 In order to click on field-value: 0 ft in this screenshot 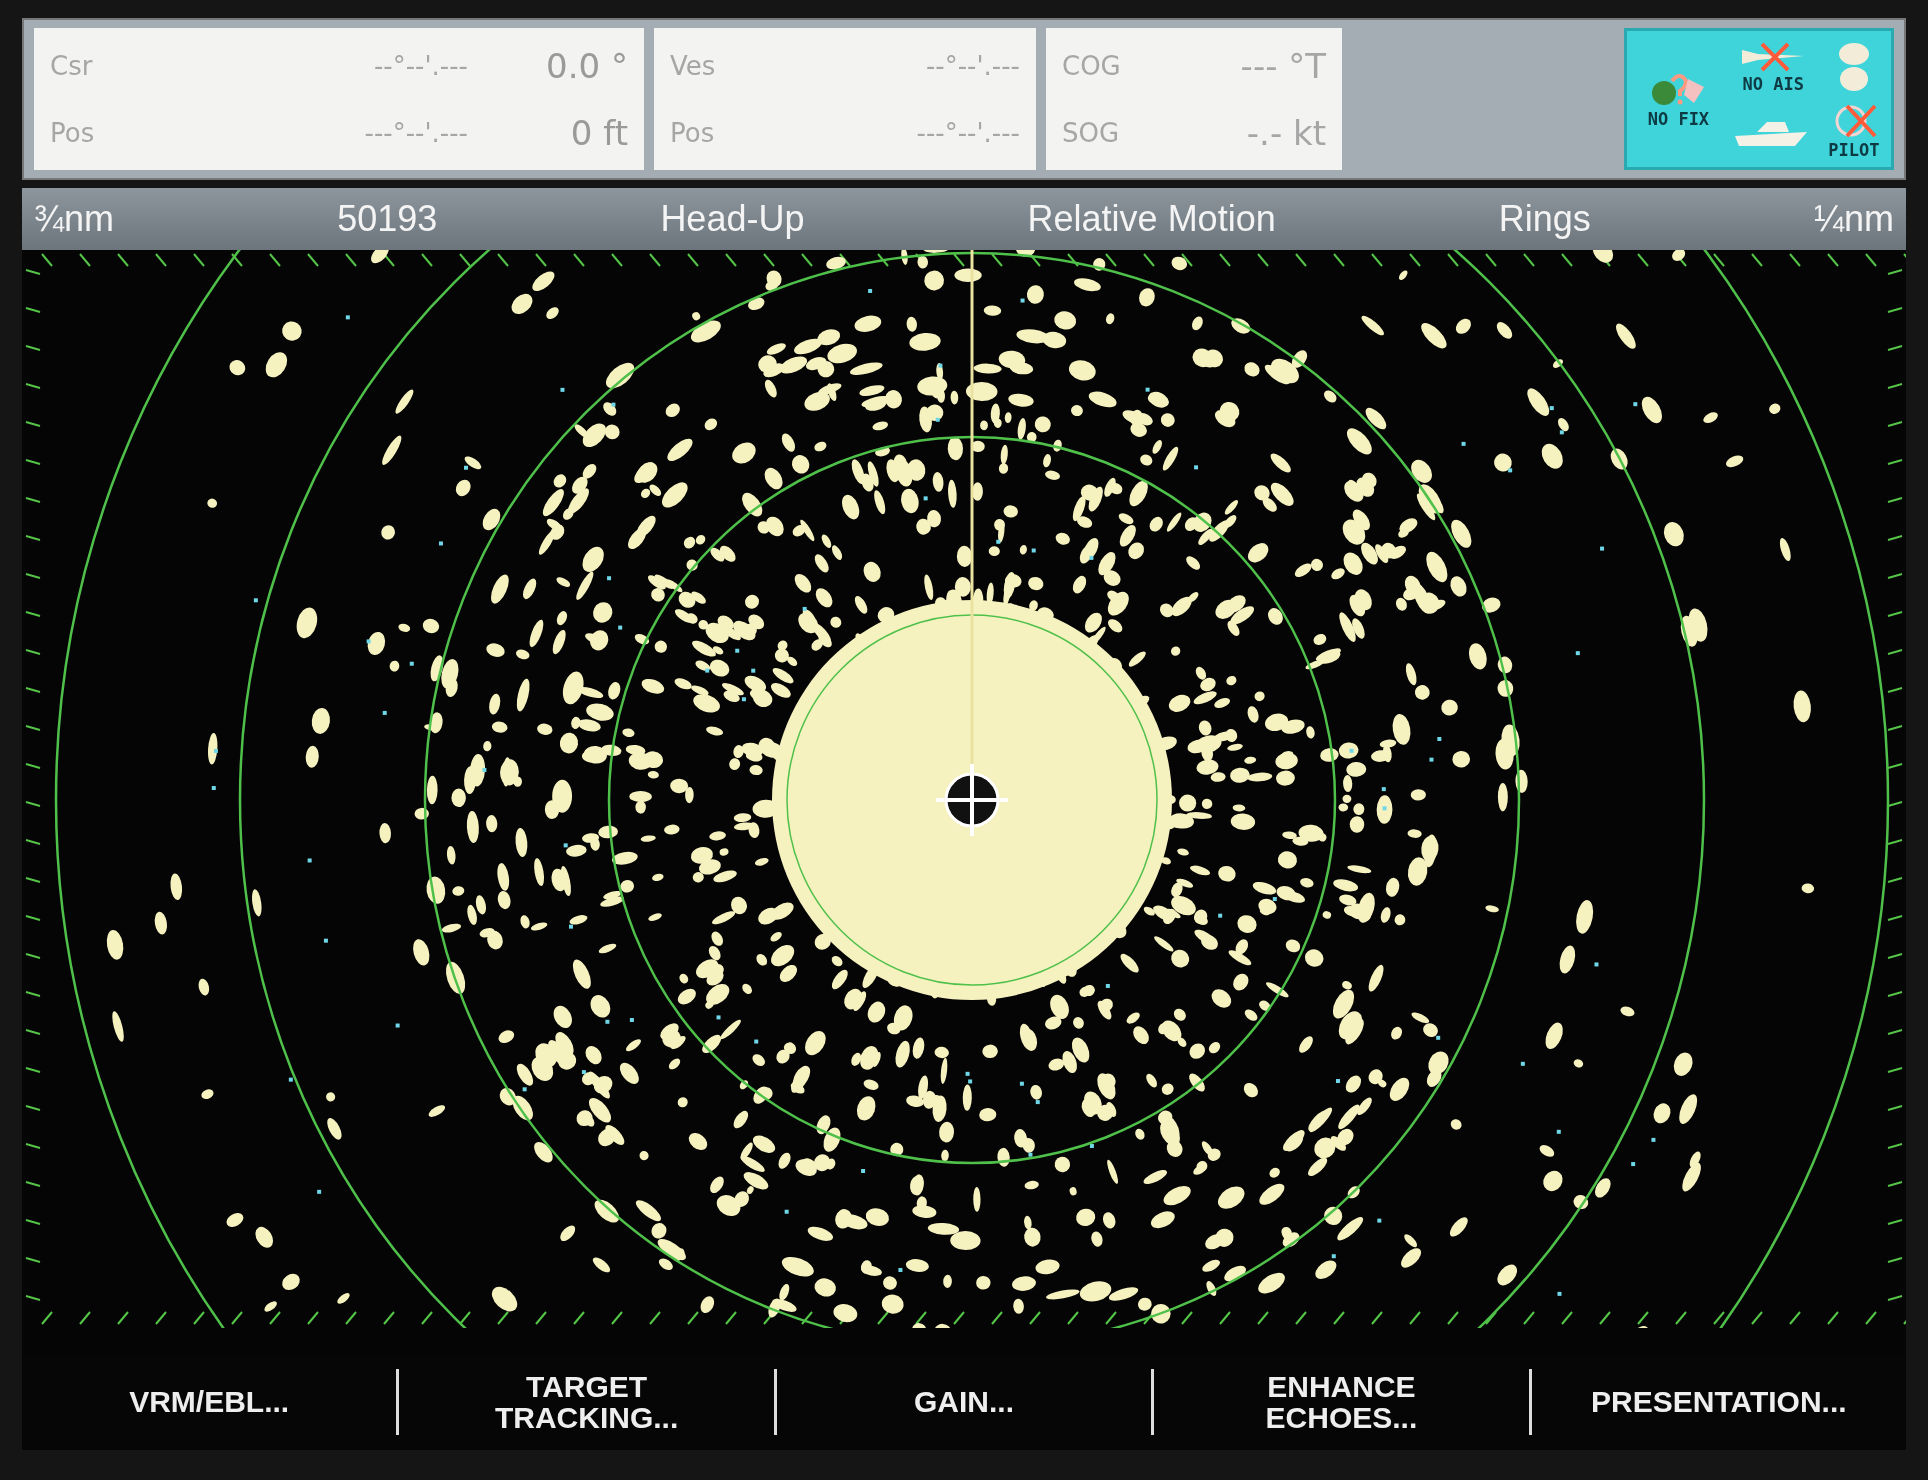, I will do `click(598, 132)`.